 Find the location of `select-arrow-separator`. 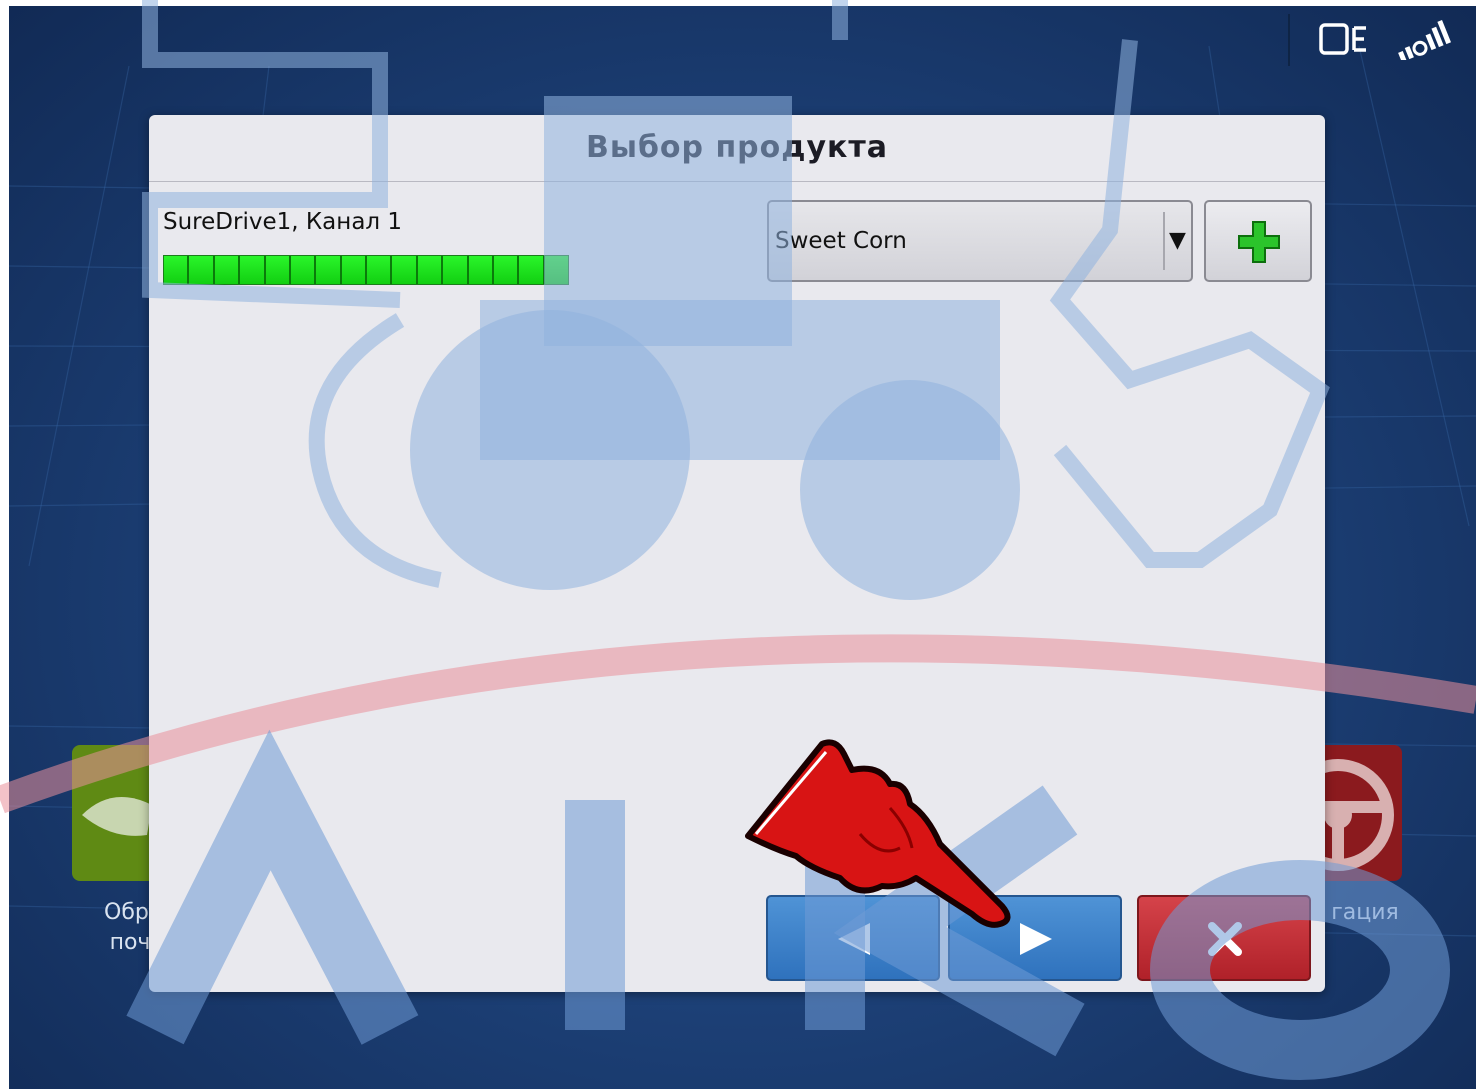

select-arrow-separator is located at coordinates (1164, 241).